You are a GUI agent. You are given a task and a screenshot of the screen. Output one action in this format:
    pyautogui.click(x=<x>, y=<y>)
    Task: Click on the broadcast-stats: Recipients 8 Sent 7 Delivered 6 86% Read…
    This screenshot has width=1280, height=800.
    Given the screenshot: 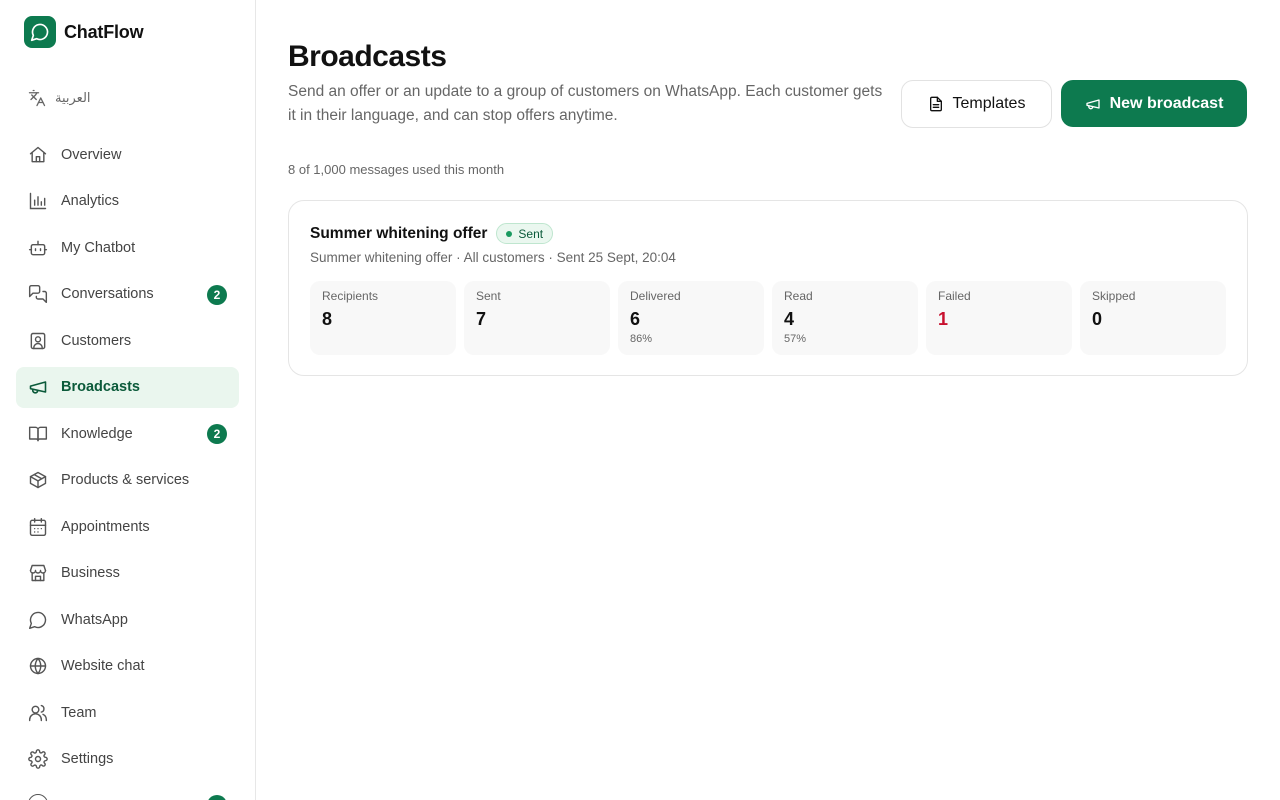 What is the action you would take?
    pyautogui.click(x=768, y=318)
    